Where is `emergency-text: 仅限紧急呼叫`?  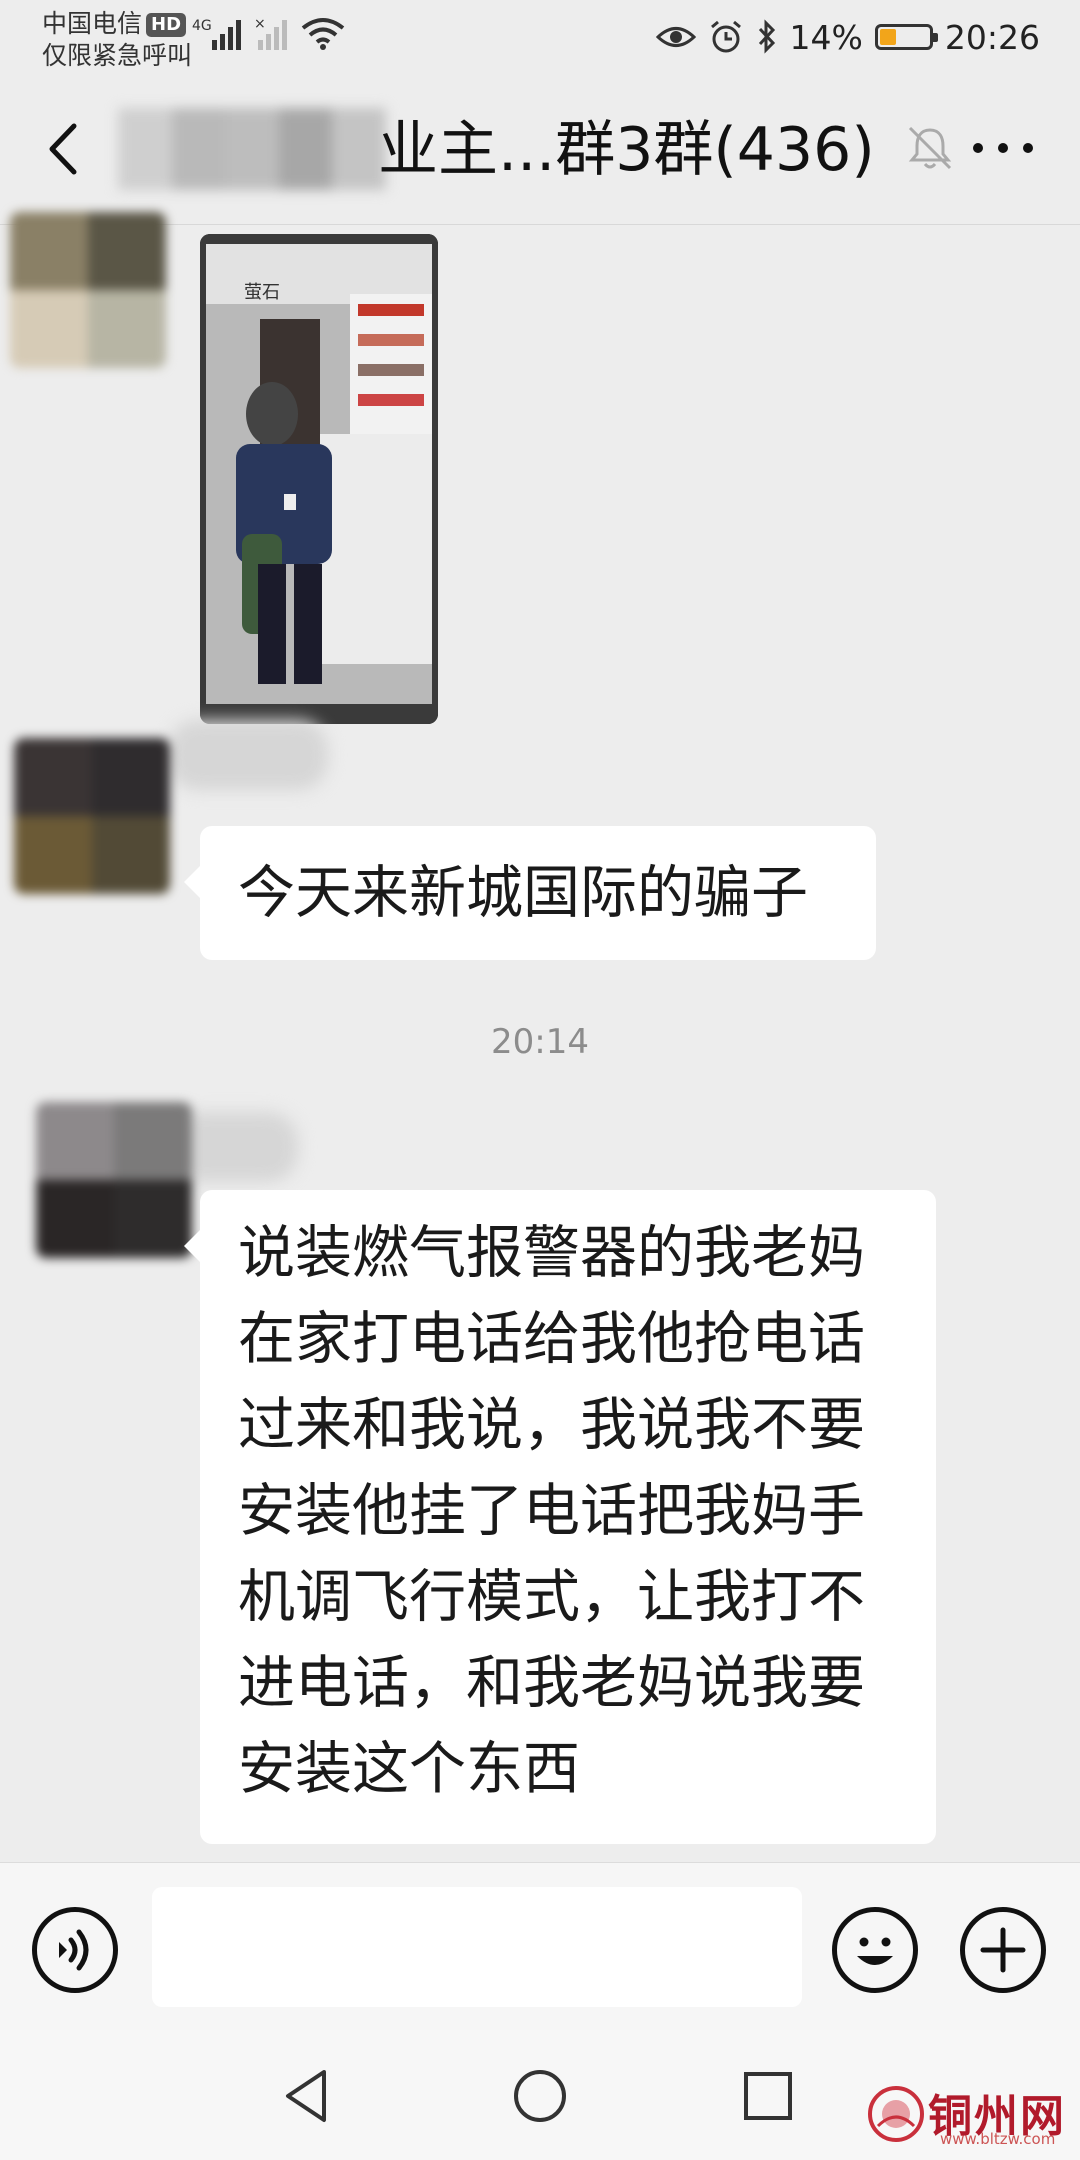 emergency-text: 仅限紧急呼叫 is located at coordinates (117, 55).